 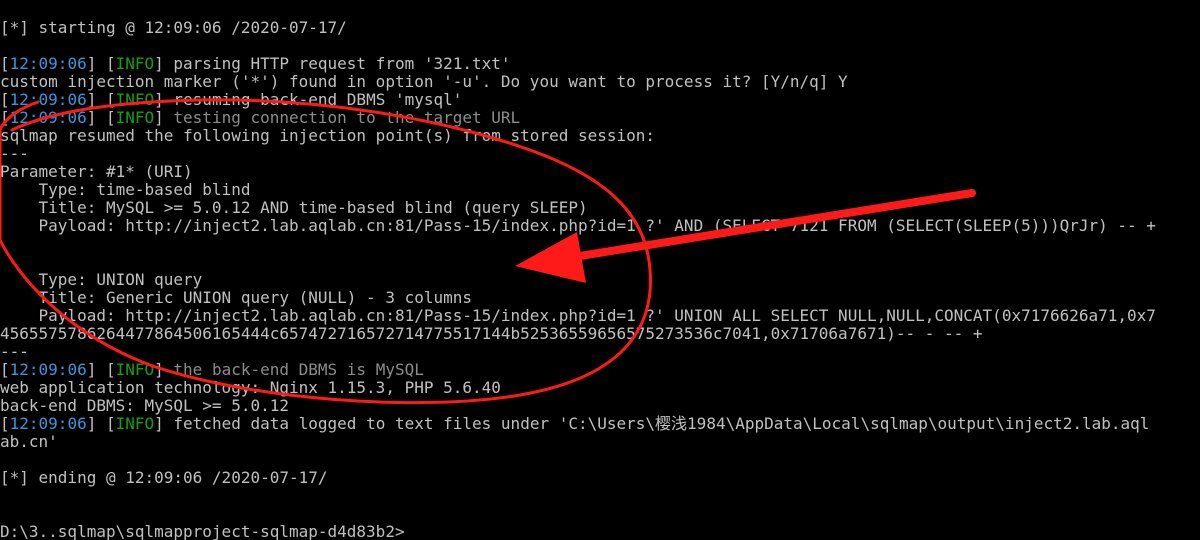 I want to click on type-union: Type: UNION query, so click(x=101, y=279).